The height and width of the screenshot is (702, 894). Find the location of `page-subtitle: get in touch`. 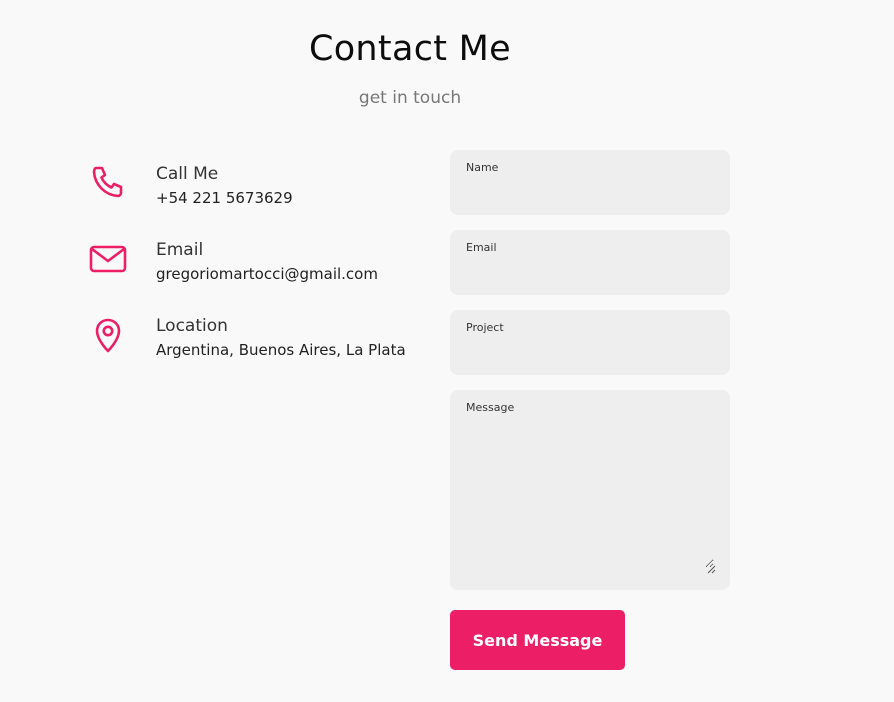

page-subtitle: get in touch is located at coordinates (410, 98).